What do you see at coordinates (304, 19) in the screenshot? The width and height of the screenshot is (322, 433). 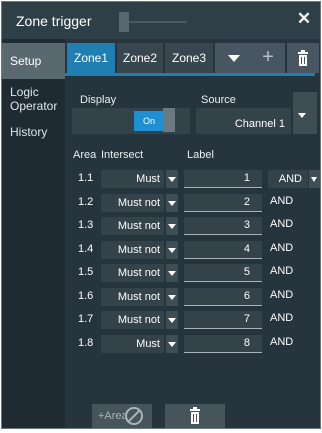 I see `close-icon: ✕` at bounding box center [304, 19].